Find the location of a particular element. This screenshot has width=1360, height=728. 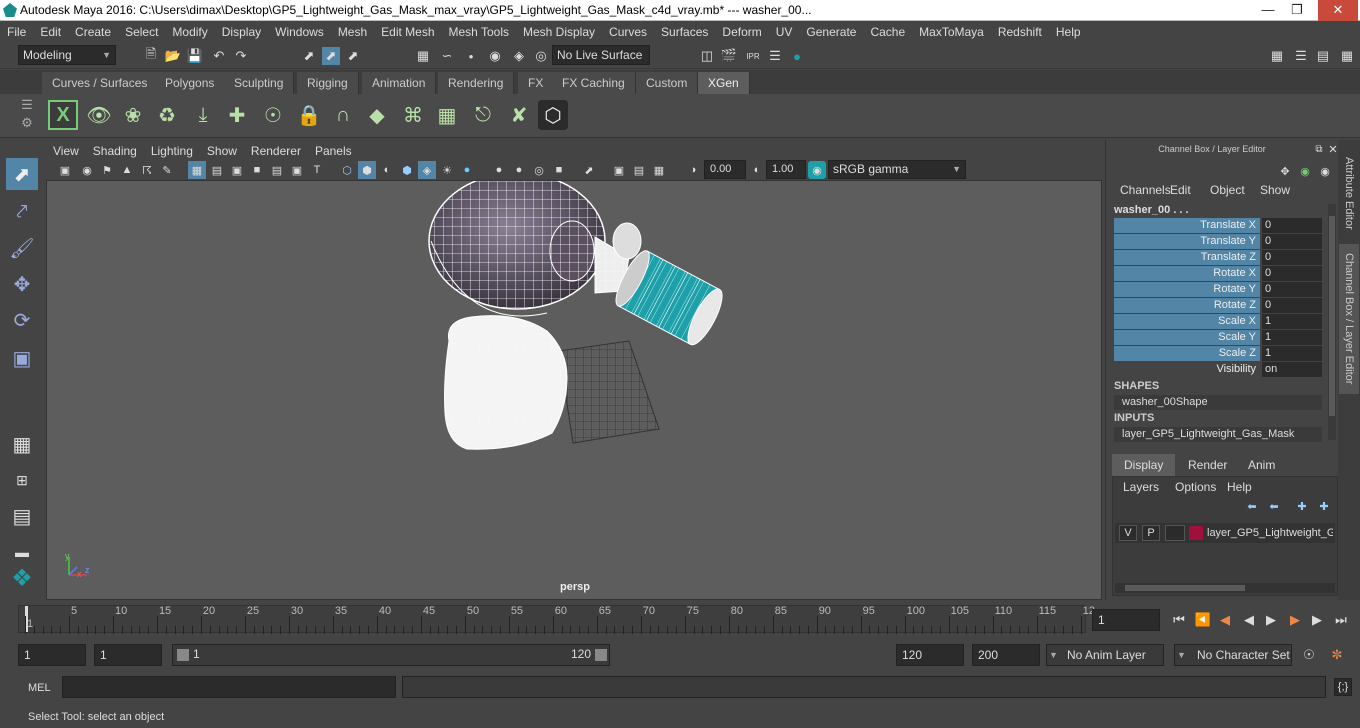

xray-icon: ◈ is located at coordinates (427, 170).